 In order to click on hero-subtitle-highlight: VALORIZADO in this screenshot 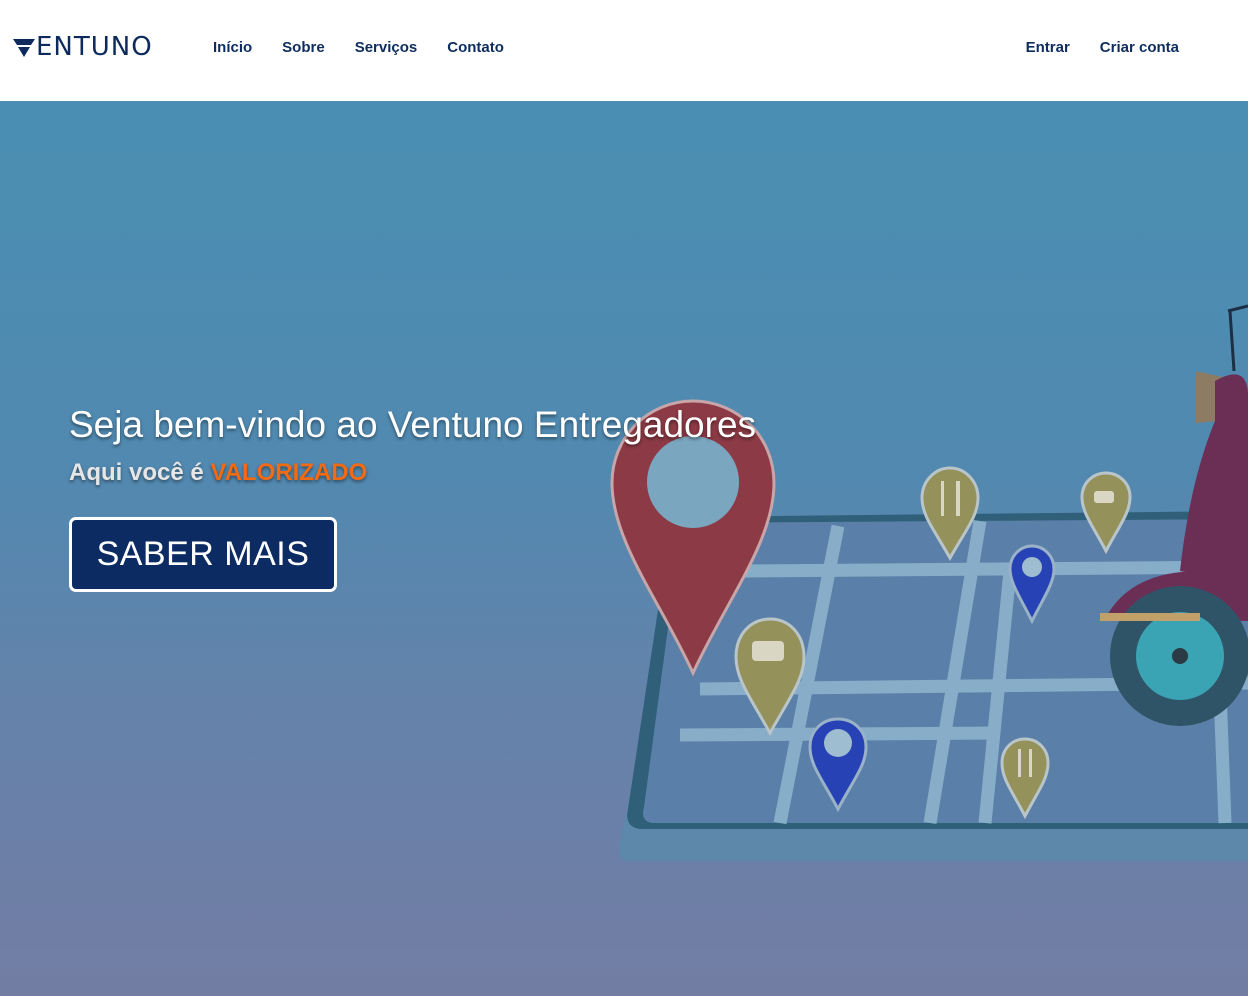, I will do `click(289, 472)`.